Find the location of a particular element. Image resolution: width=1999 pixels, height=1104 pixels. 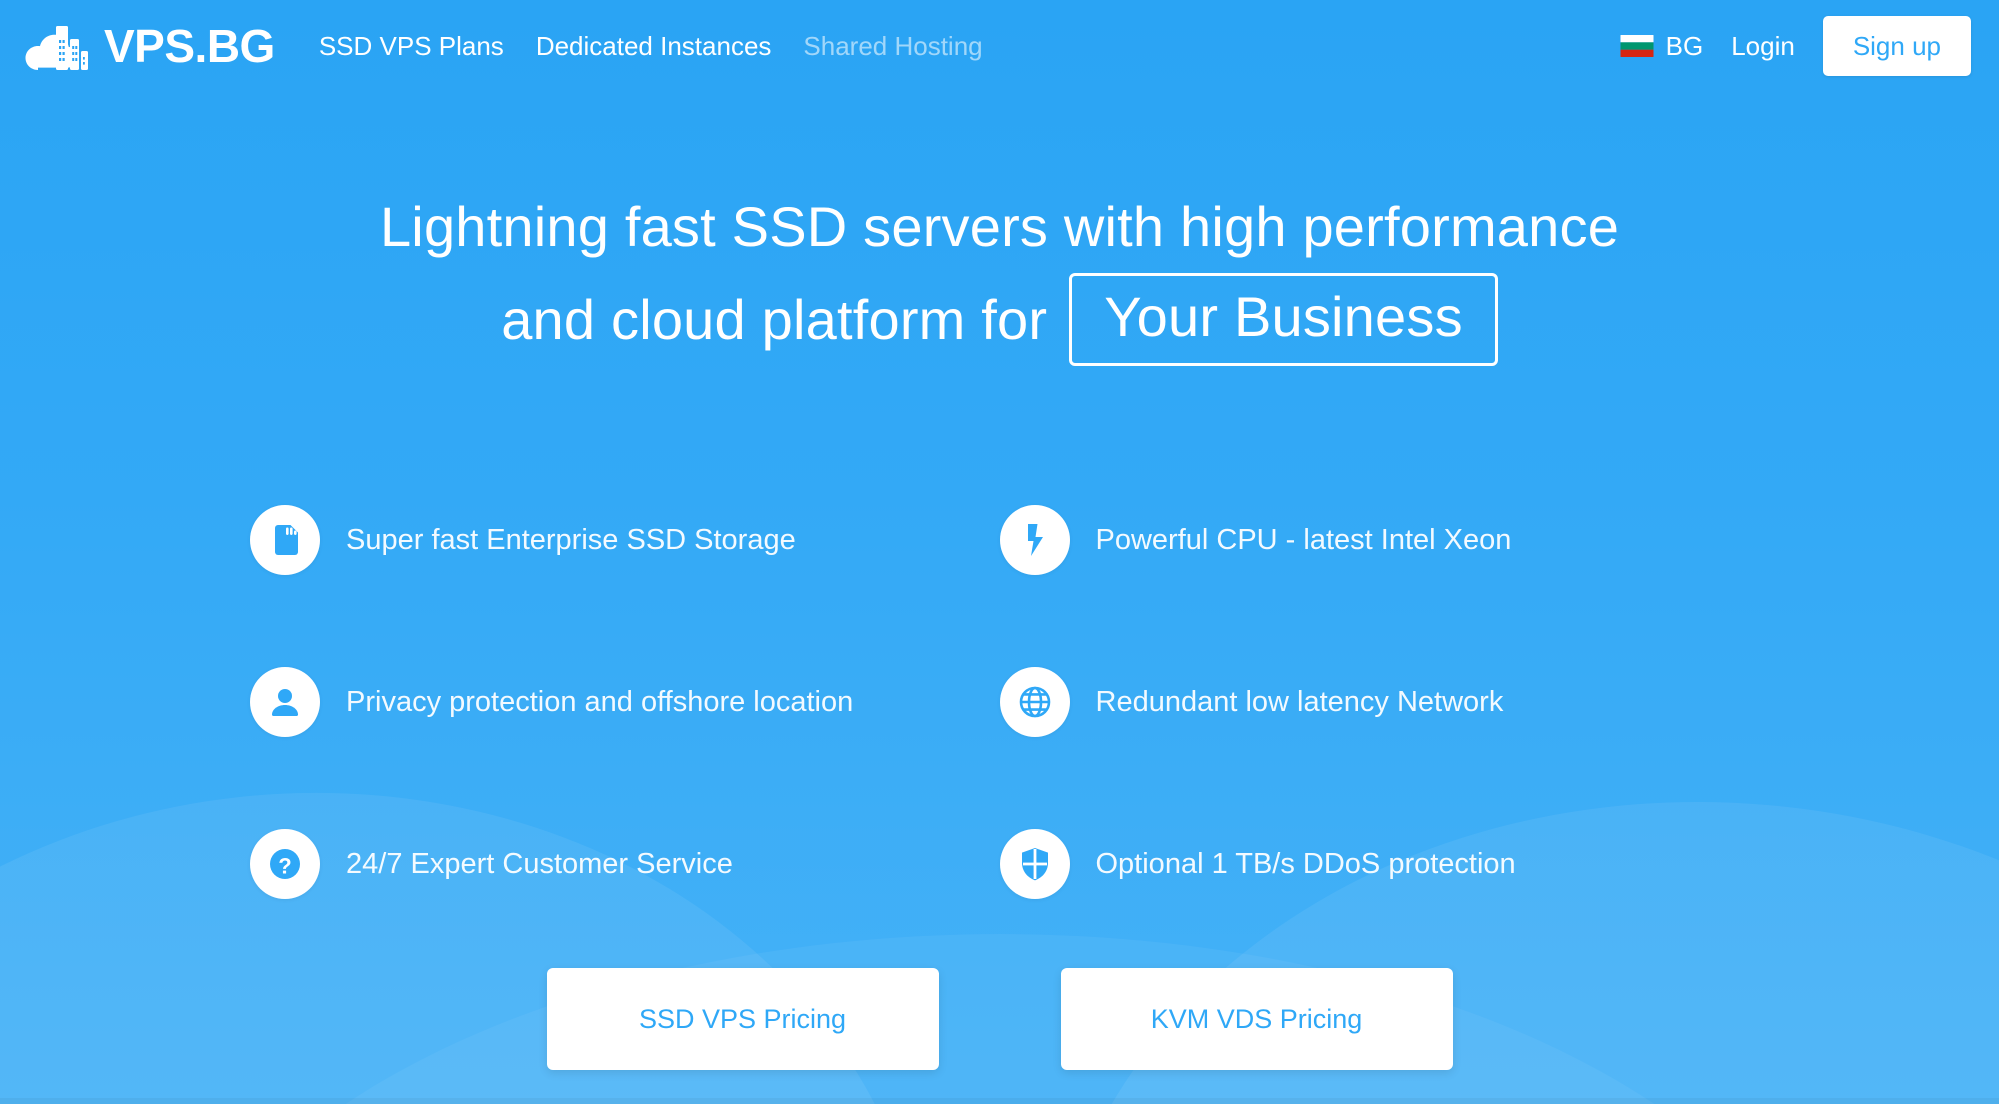

brand-name: VPS.BG is located at coordinates (189, 46).